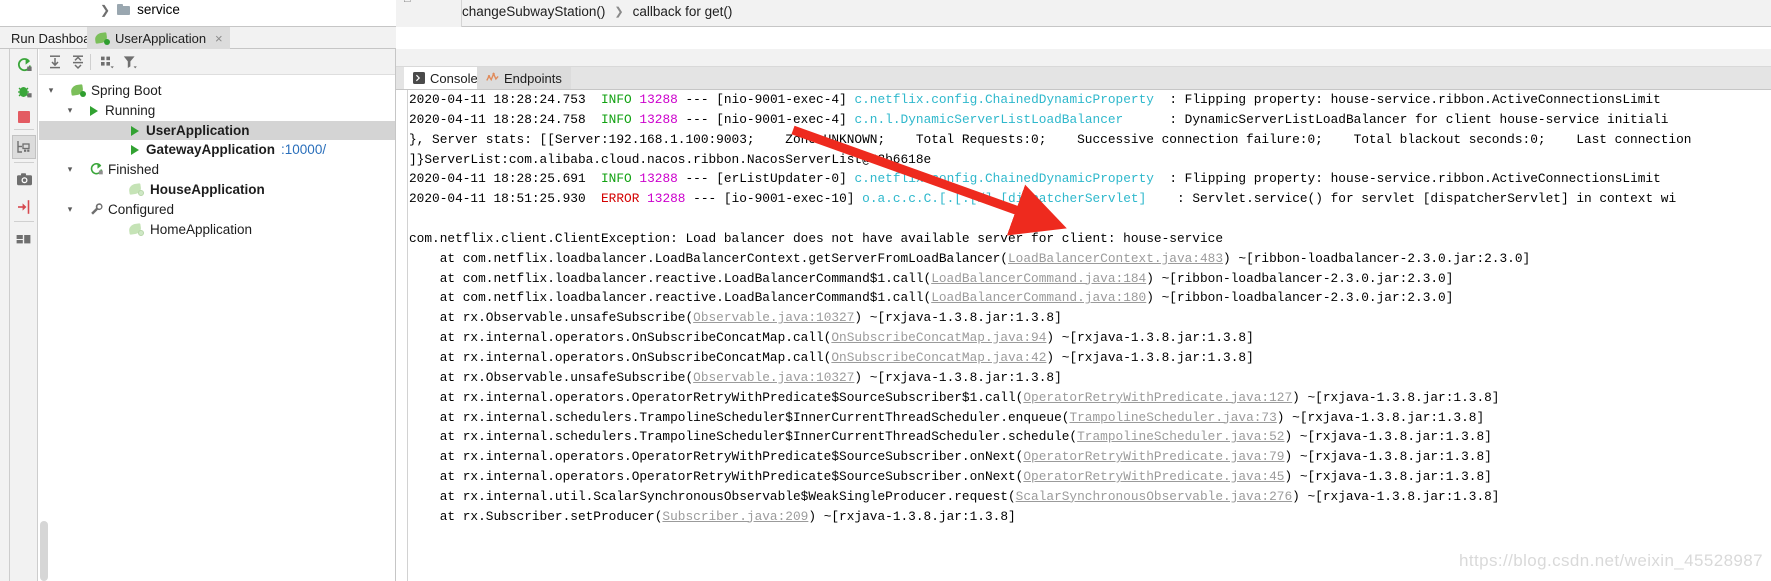  What do you see at coordinates (24, 147) in the screenshot?
I see `show-services-tree-icon` at bounding box center [24, 147].